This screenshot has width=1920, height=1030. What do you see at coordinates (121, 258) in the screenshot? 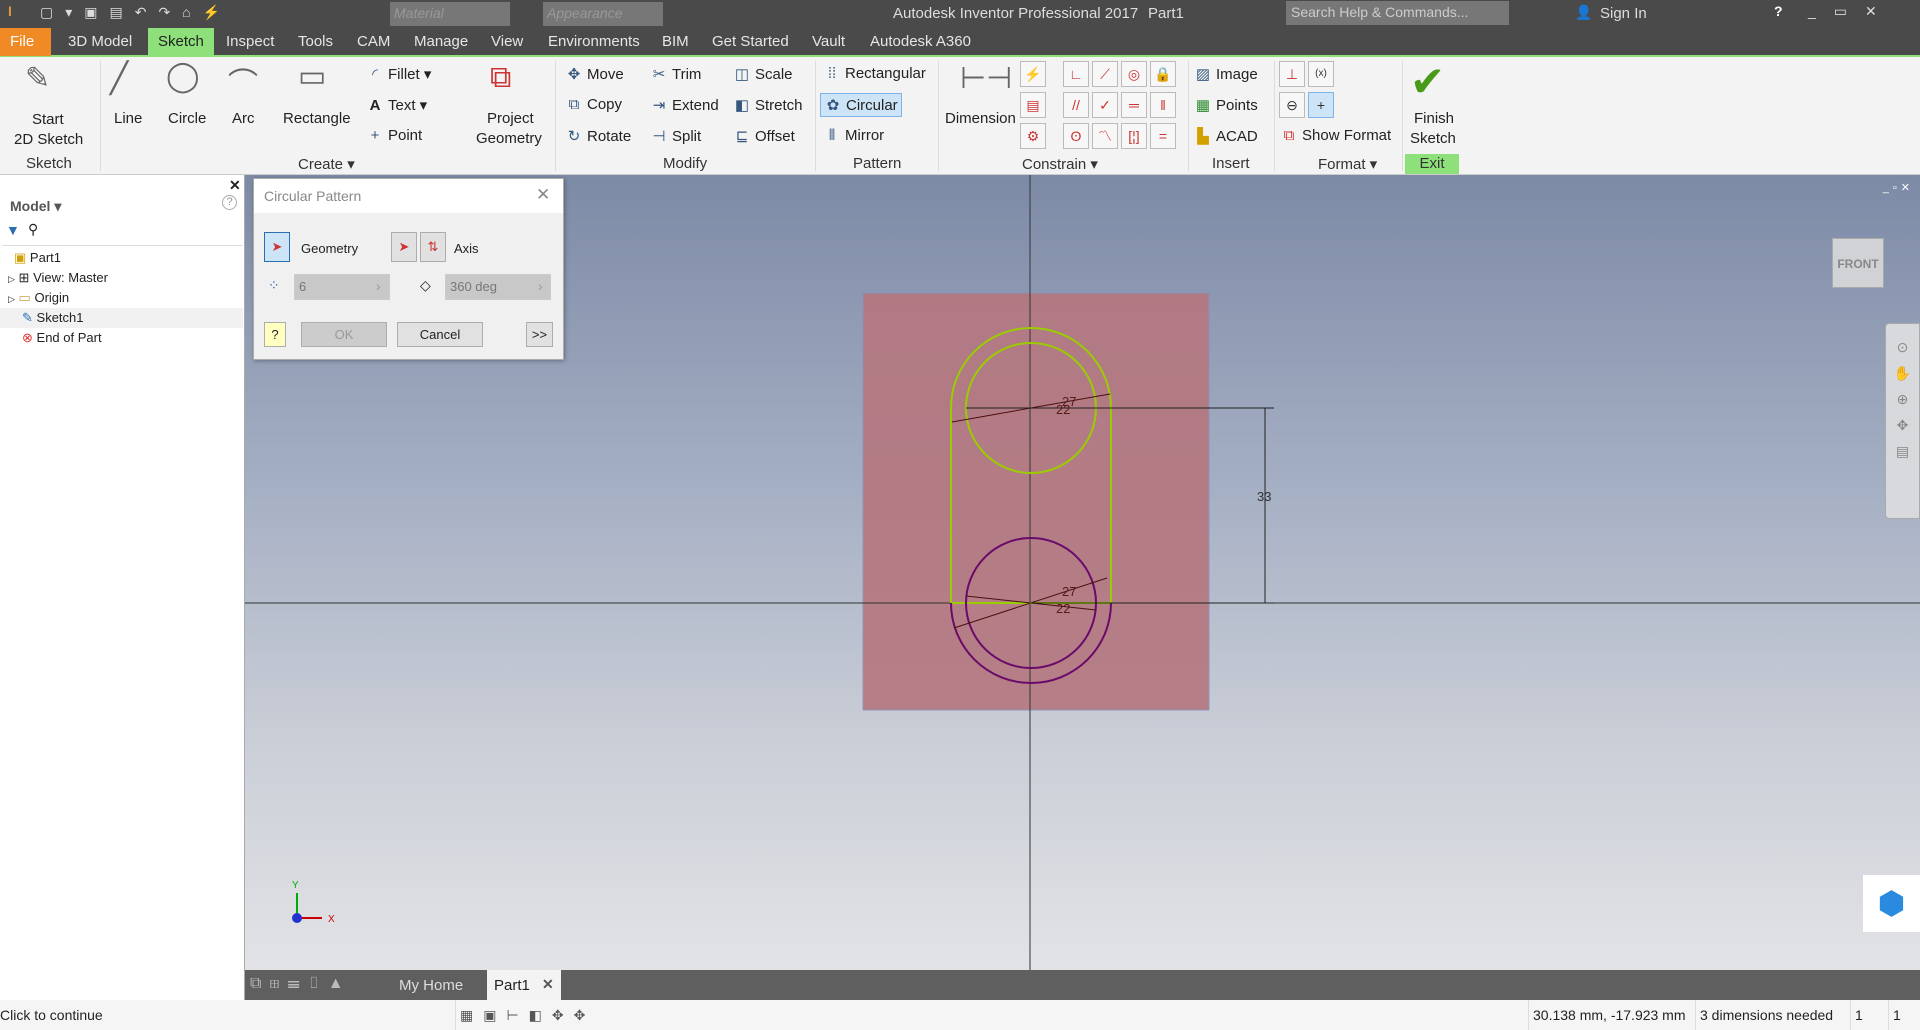
I see `tree-item-part1: ▣ Part1` at bounding box center [121, 258].